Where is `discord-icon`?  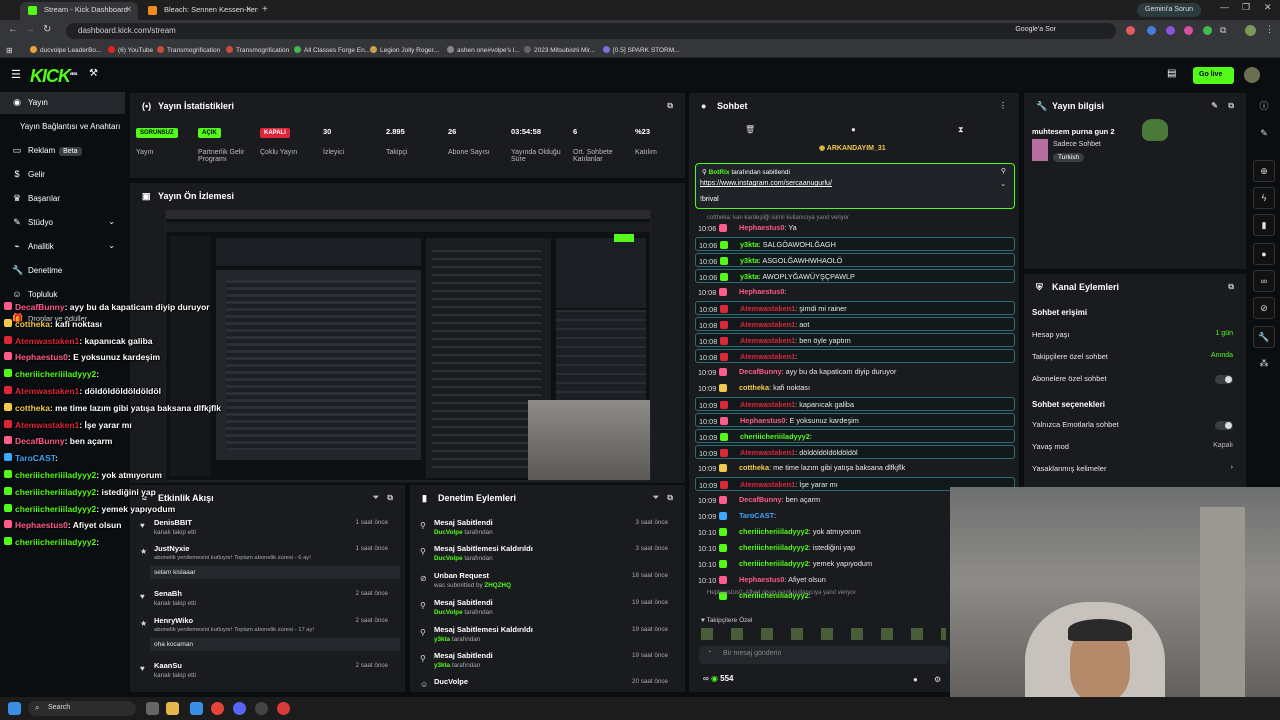
discord-icon is located at coordinates (239, 708).